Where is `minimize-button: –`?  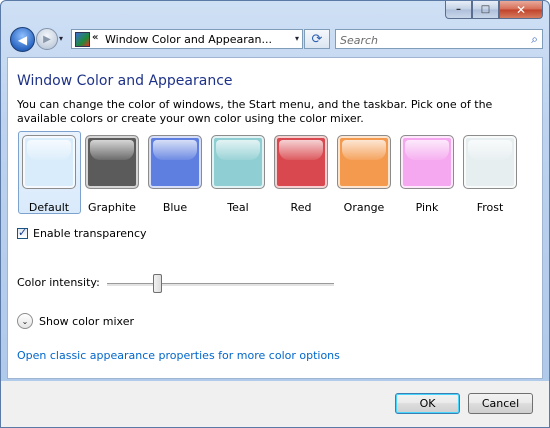
minimize-button: – is located at coordinates (458, 10).